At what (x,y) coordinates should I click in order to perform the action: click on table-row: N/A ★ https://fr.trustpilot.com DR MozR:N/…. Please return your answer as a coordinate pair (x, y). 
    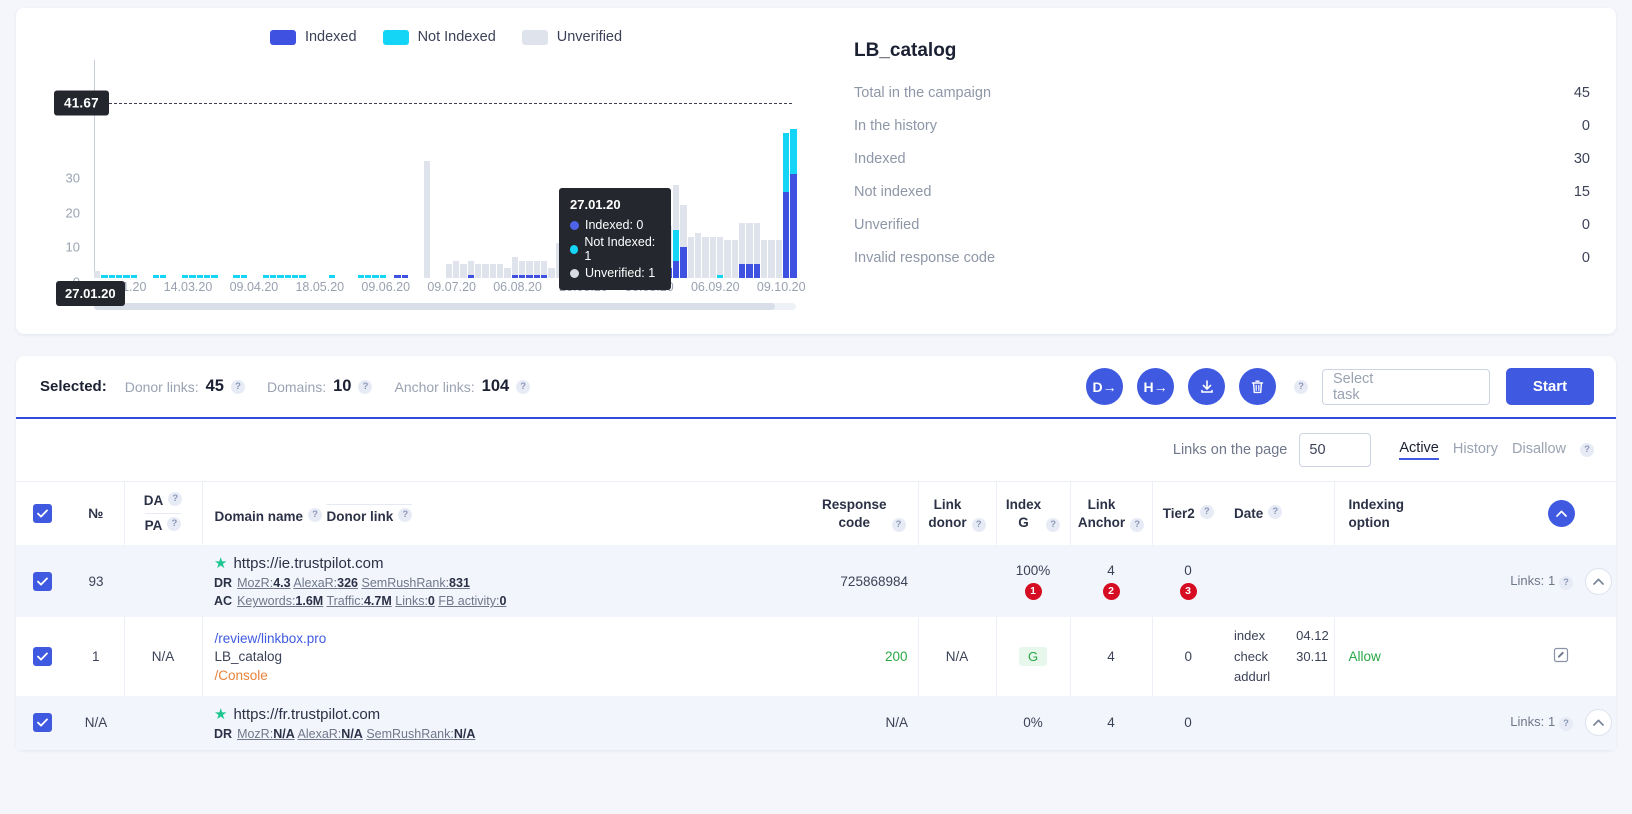
    Looking at the image, I should click on (816, 722).